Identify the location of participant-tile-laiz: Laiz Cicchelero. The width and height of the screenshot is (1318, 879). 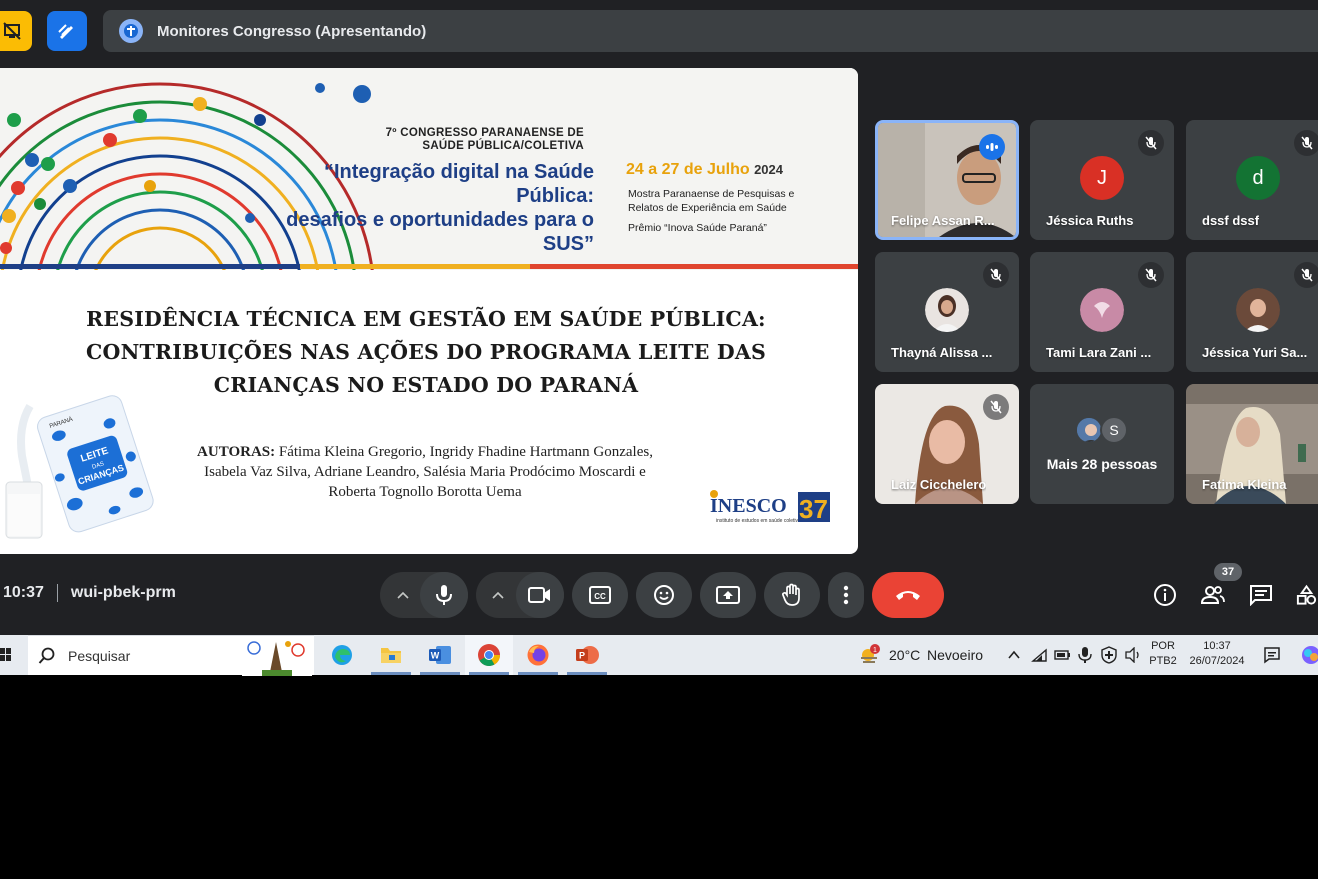
(947, 444).